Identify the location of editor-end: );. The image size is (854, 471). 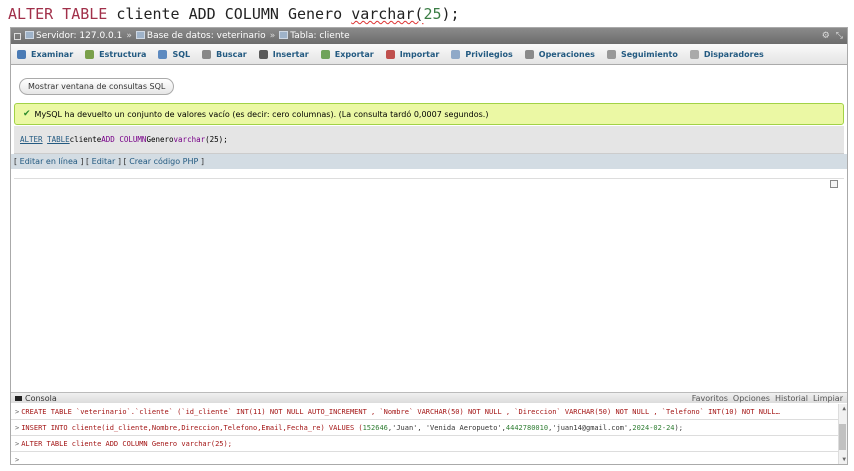
(450, 14).